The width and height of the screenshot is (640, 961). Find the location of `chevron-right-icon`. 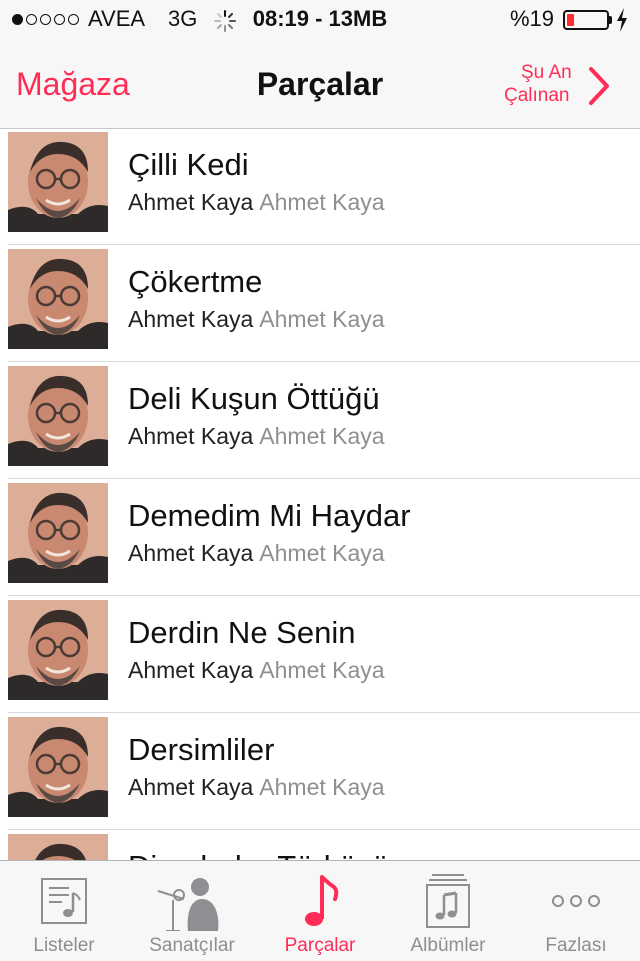

chevron-right-icon is located at coordinates (599, 86).